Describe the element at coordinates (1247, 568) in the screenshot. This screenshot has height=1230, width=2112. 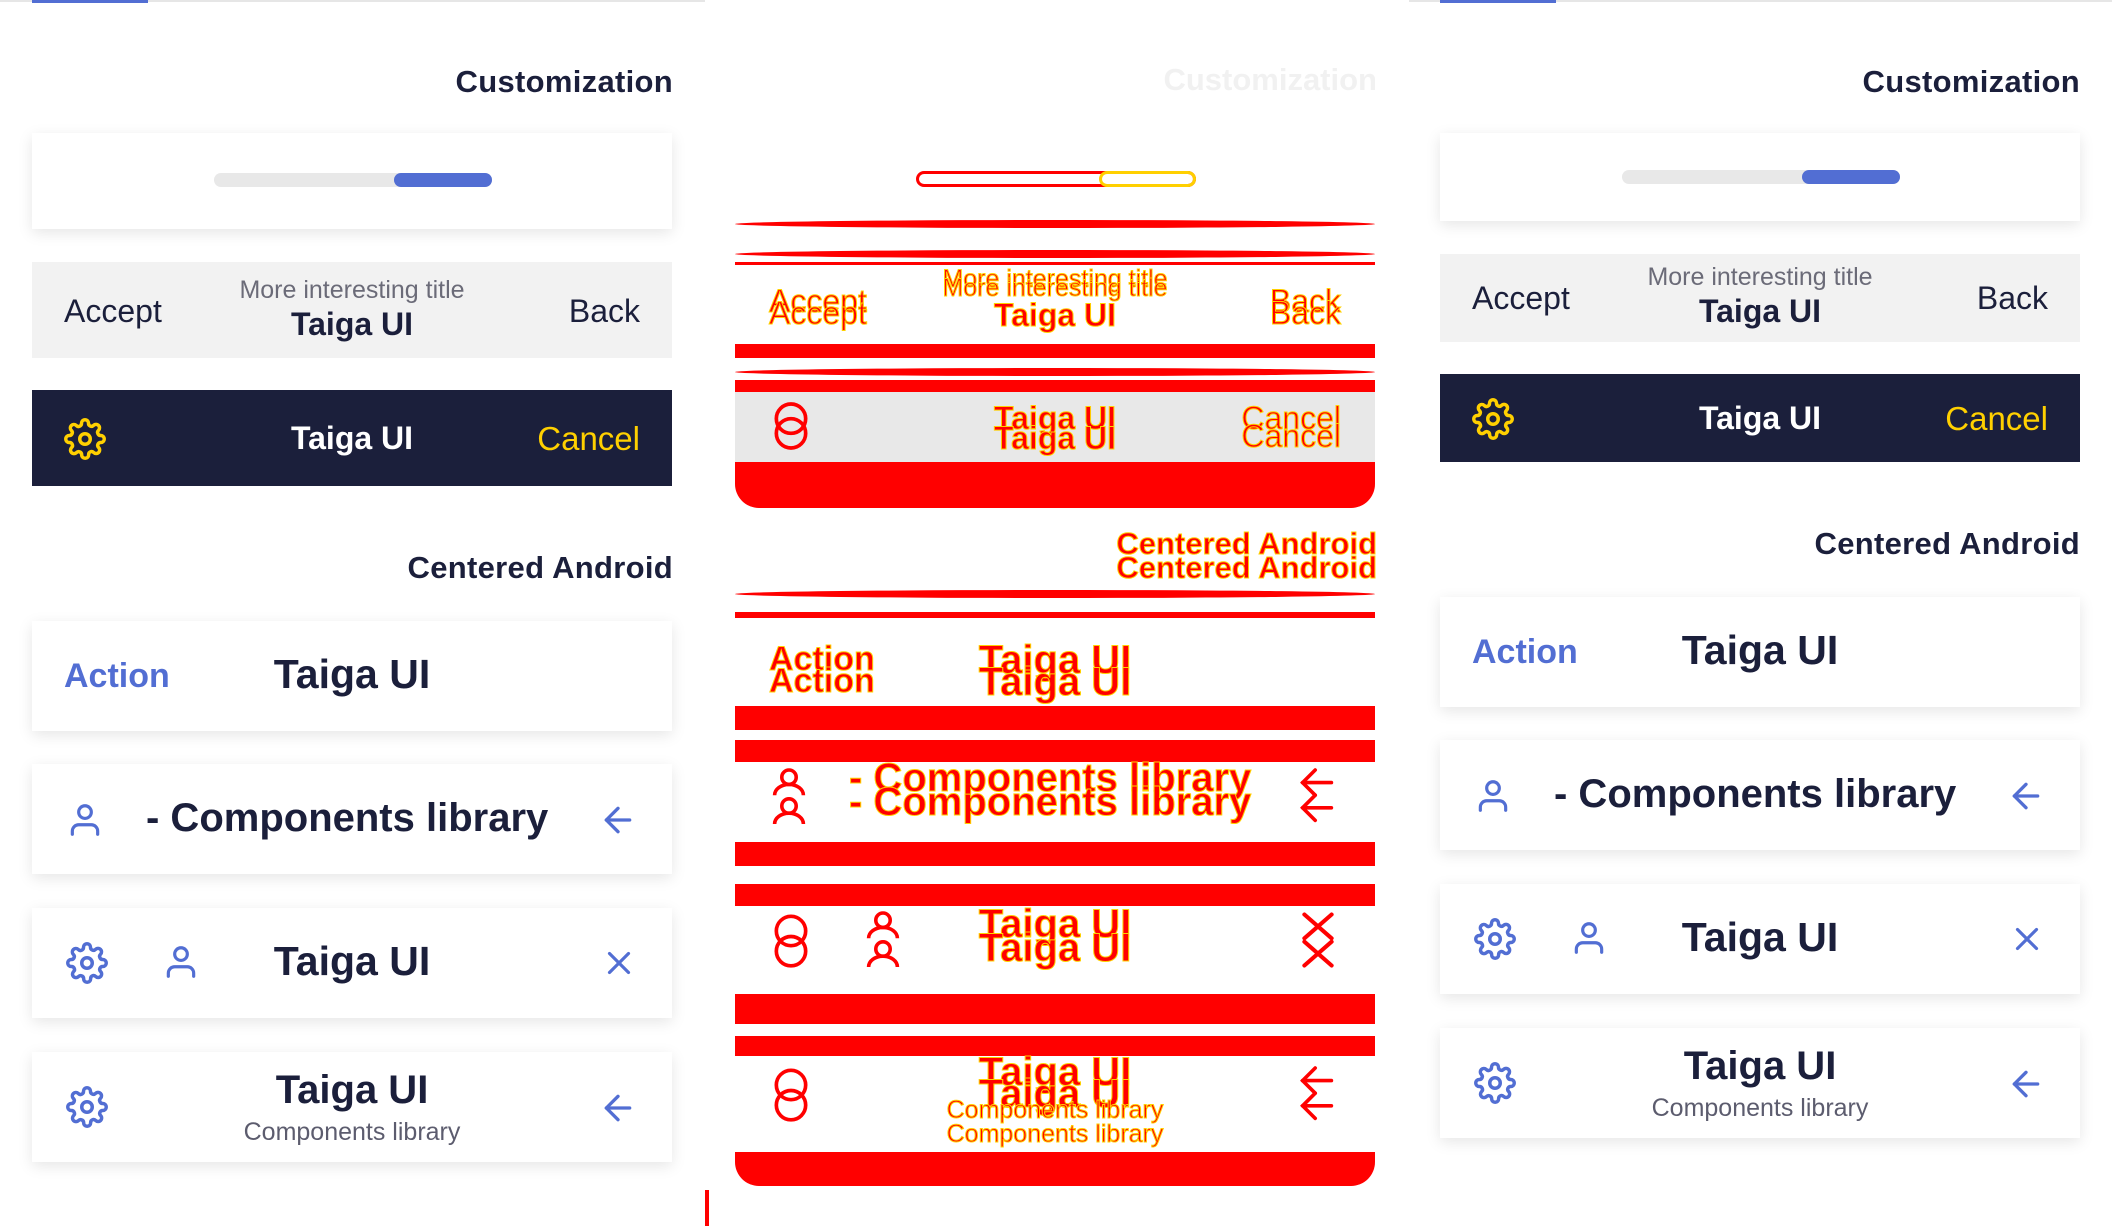
I see `ghost-section-title: Centered Android` at that location.